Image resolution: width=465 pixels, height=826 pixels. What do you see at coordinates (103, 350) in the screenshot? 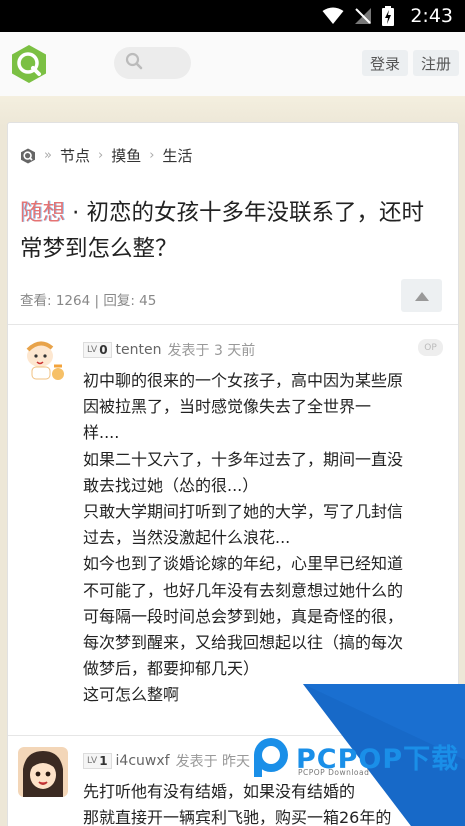
I see `level-number: 0` at bounding box center [103, 350].